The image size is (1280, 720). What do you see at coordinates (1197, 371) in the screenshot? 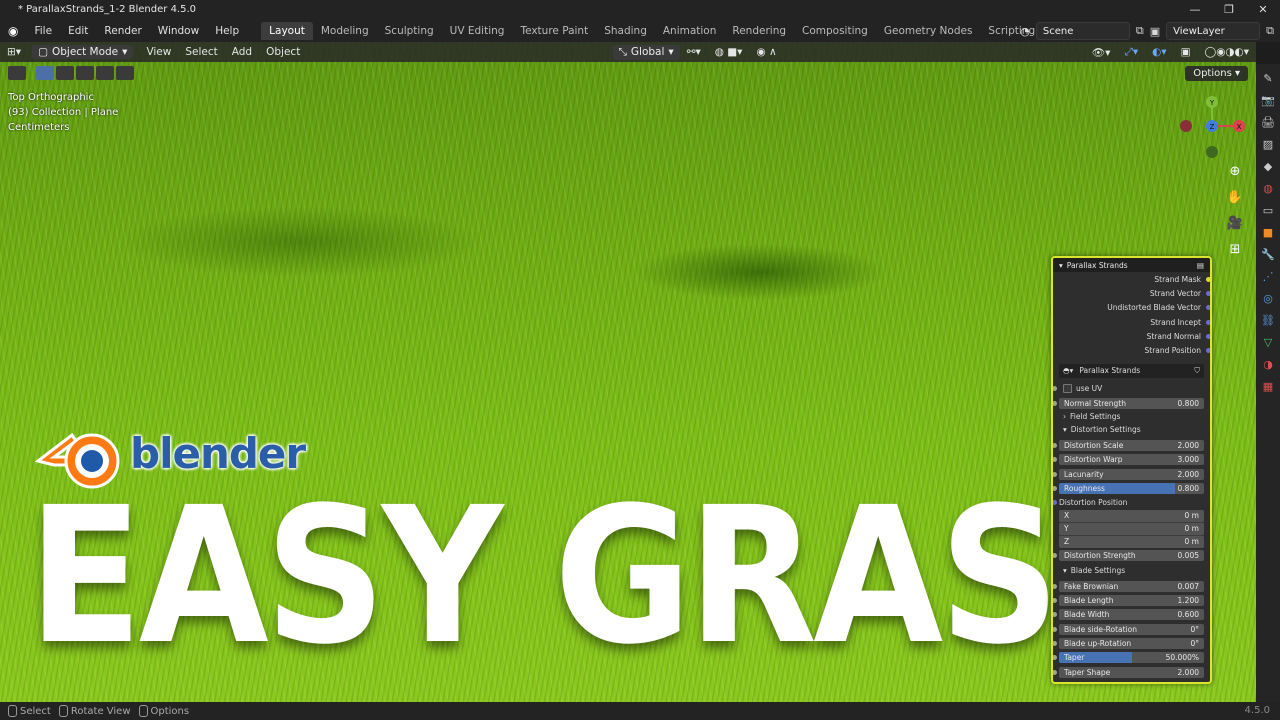
I see `fake-user-shield-icon: ⛉` at bounding box center [1197, 371].